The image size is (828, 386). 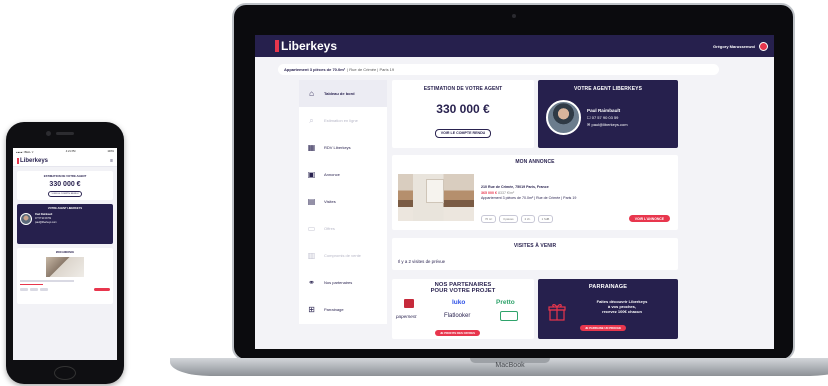 What do you see at coordinates (338, 282) in the screenshot?
I see `sidebar-item-label: Nos partenaires` at bounding box center [338, 282].